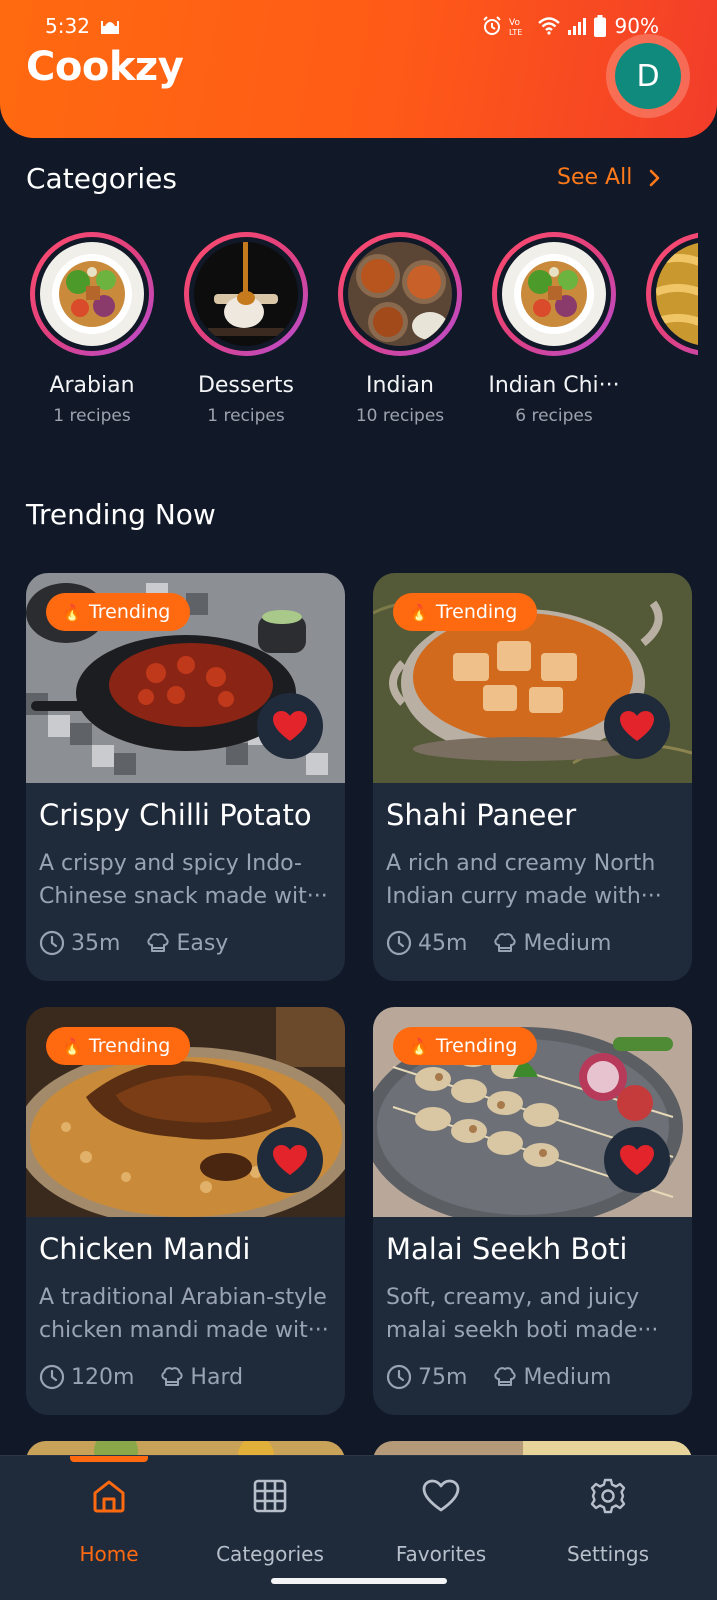 This screenshot has height=1600, width=717. Describe the element at coordinates (183, 1297) in the screenshot. I see `recipe-description-line: A traditional Arabian-style` at that location.